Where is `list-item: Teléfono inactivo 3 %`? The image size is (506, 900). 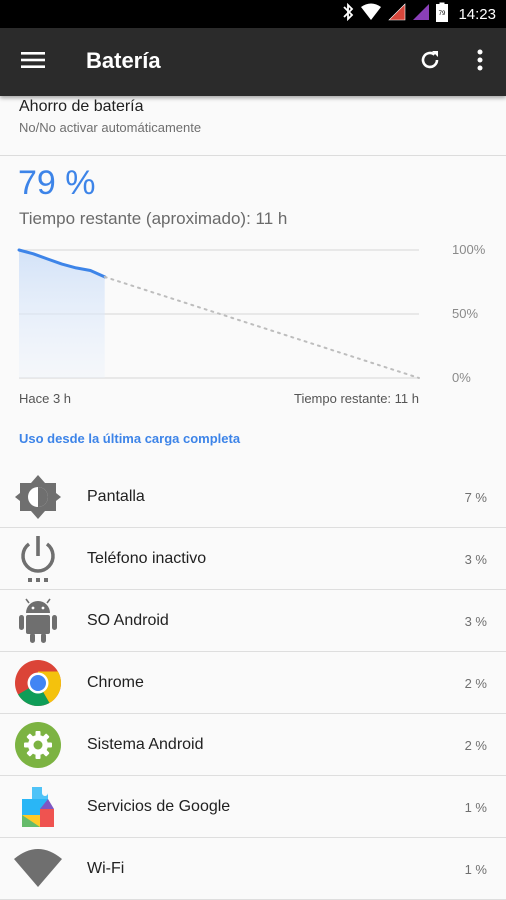
list-item: Teléfono inactivo 3 % is located at coordinates (253, 559).